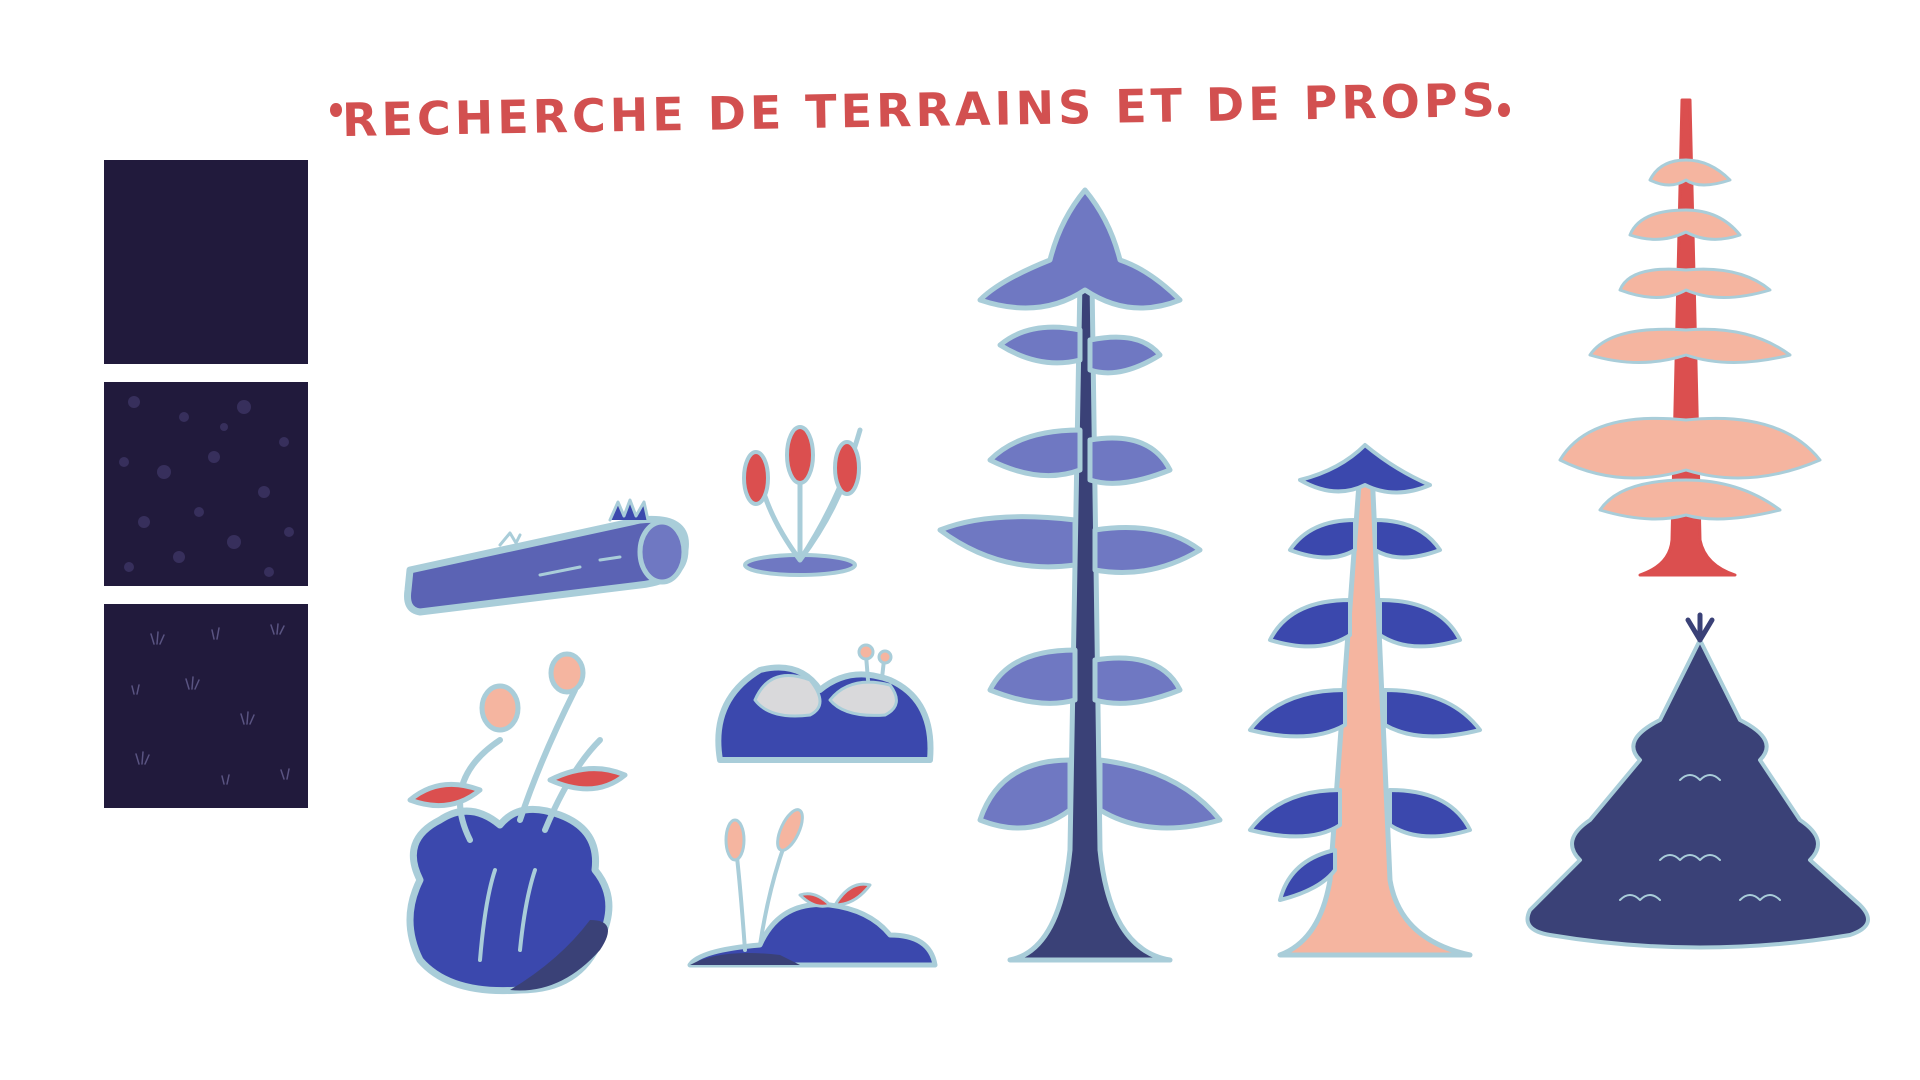  What do you see at coordinates (812, 888) in the screenshot?
I see `sprout-rock-prop` at bounding box center [812, 888].